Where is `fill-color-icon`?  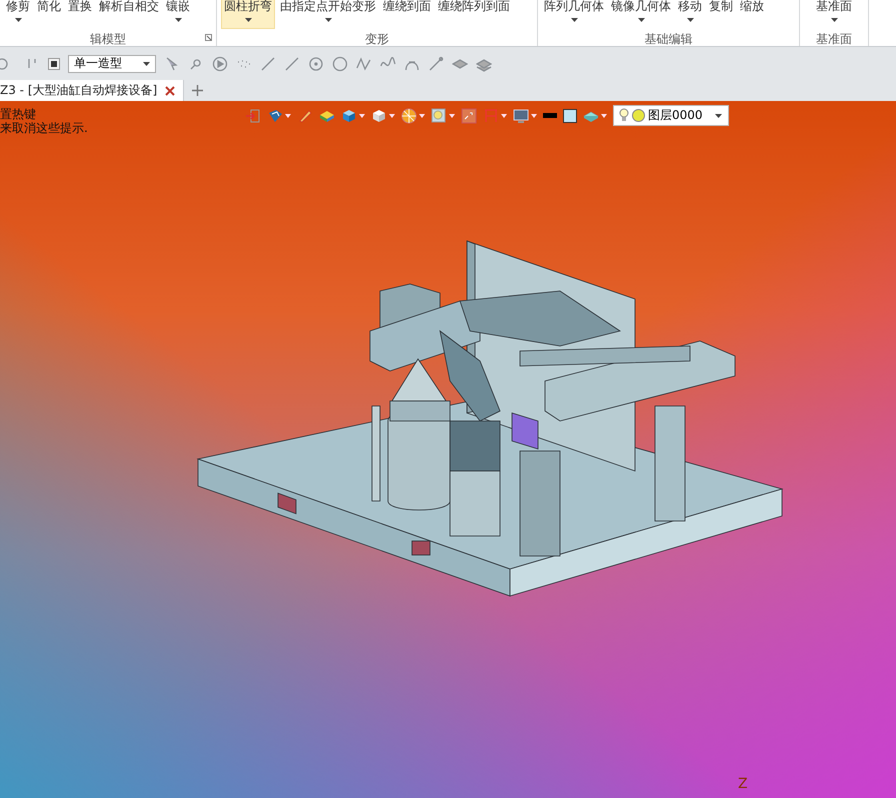 fill-color-icon is located at coordinates (570, 115).